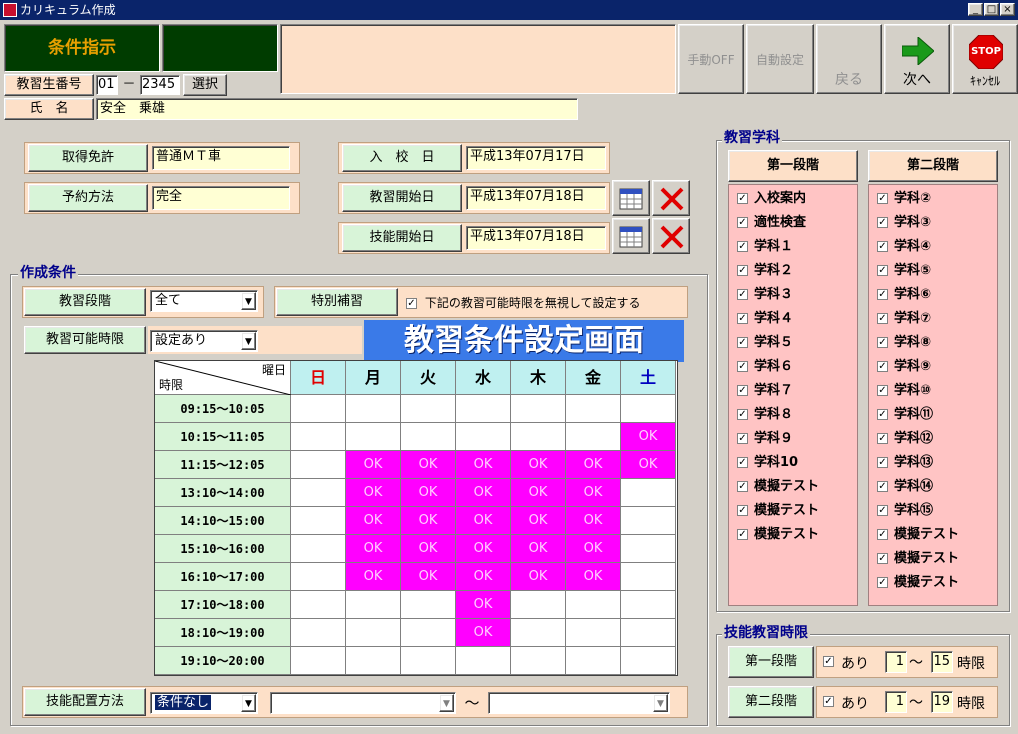 This screenshot has height=734, width=1018. I want to click on subject-item: ✓ 学科９, so click(793, 439).